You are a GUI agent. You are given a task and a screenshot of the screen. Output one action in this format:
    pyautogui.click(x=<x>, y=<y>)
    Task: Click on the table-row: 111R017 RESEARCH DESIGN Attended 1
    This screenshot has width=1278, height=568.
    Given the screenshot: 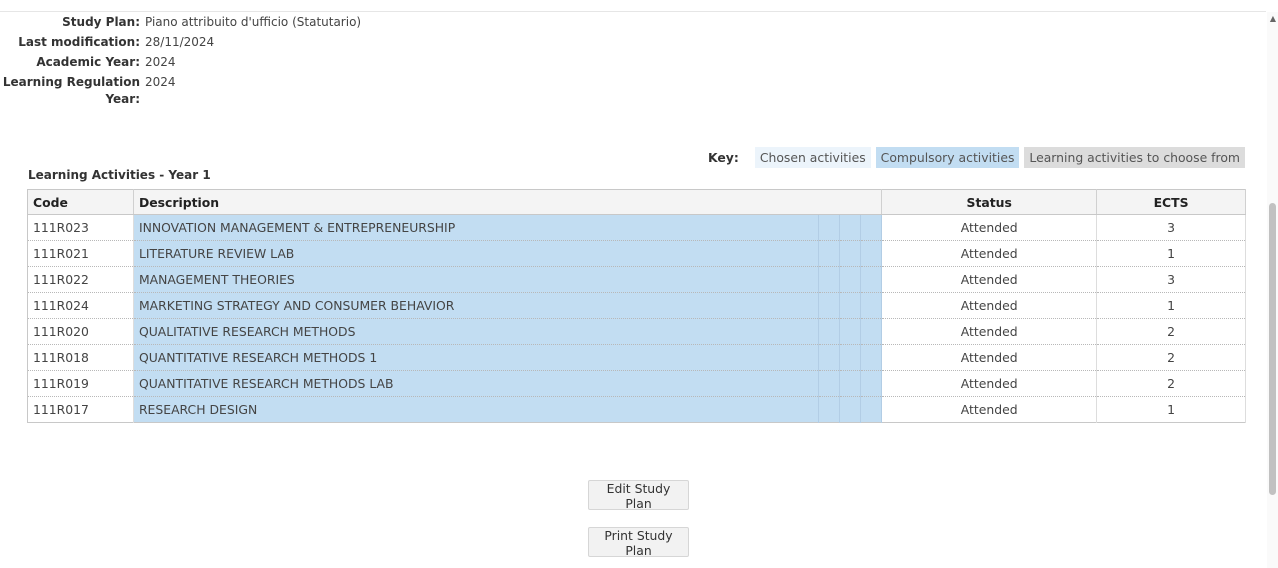 What is the action you would take?
    pyautogui.click(x=636, y=409)
    